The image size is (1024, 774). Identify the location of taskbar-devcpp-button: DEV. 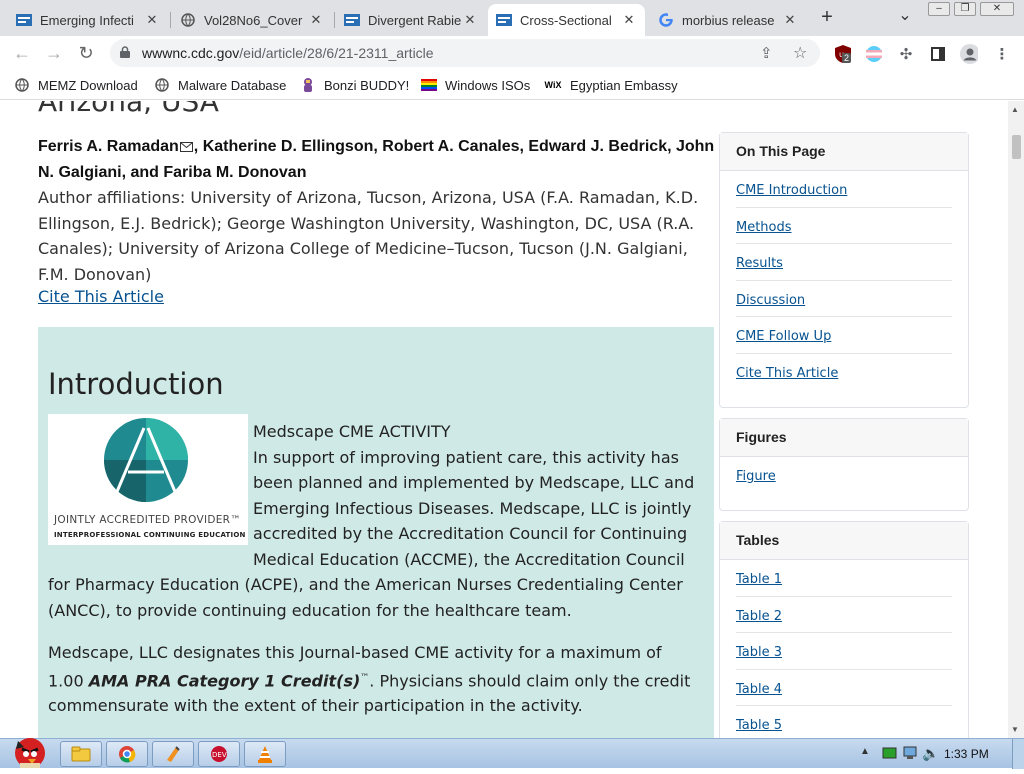
(219, 754).